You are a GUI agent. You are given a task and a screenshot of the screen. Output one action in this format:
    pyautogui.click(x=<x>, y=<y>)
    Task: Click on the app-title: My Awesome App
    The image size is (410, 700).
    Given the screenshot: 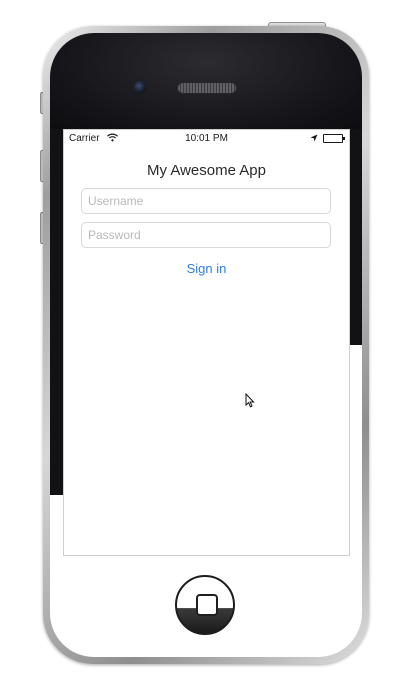 What is the action you would take?
    pyautogui.click(x=206, y=170)
    